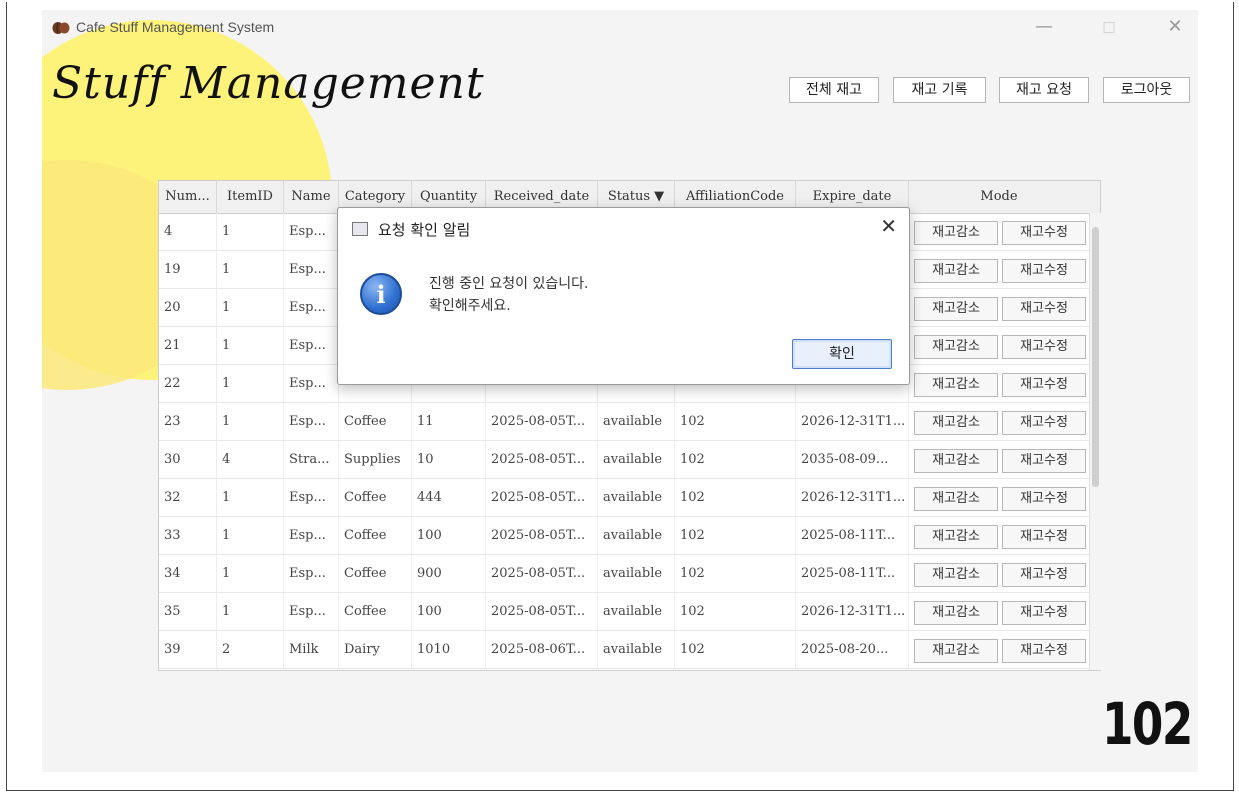  Describe the element at coordinates (509, 295) in the screenshot. I see `dialog-message: 진행 중인 요청이 있습니다. 확인해주세요.` at that location.